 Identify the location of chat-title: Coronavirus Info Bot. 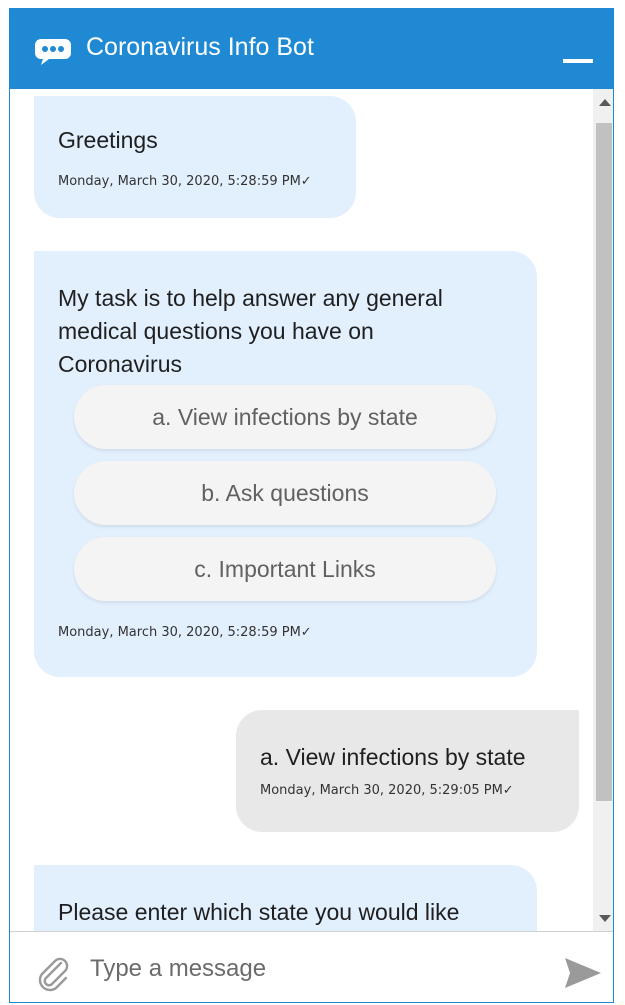
(200, 47).